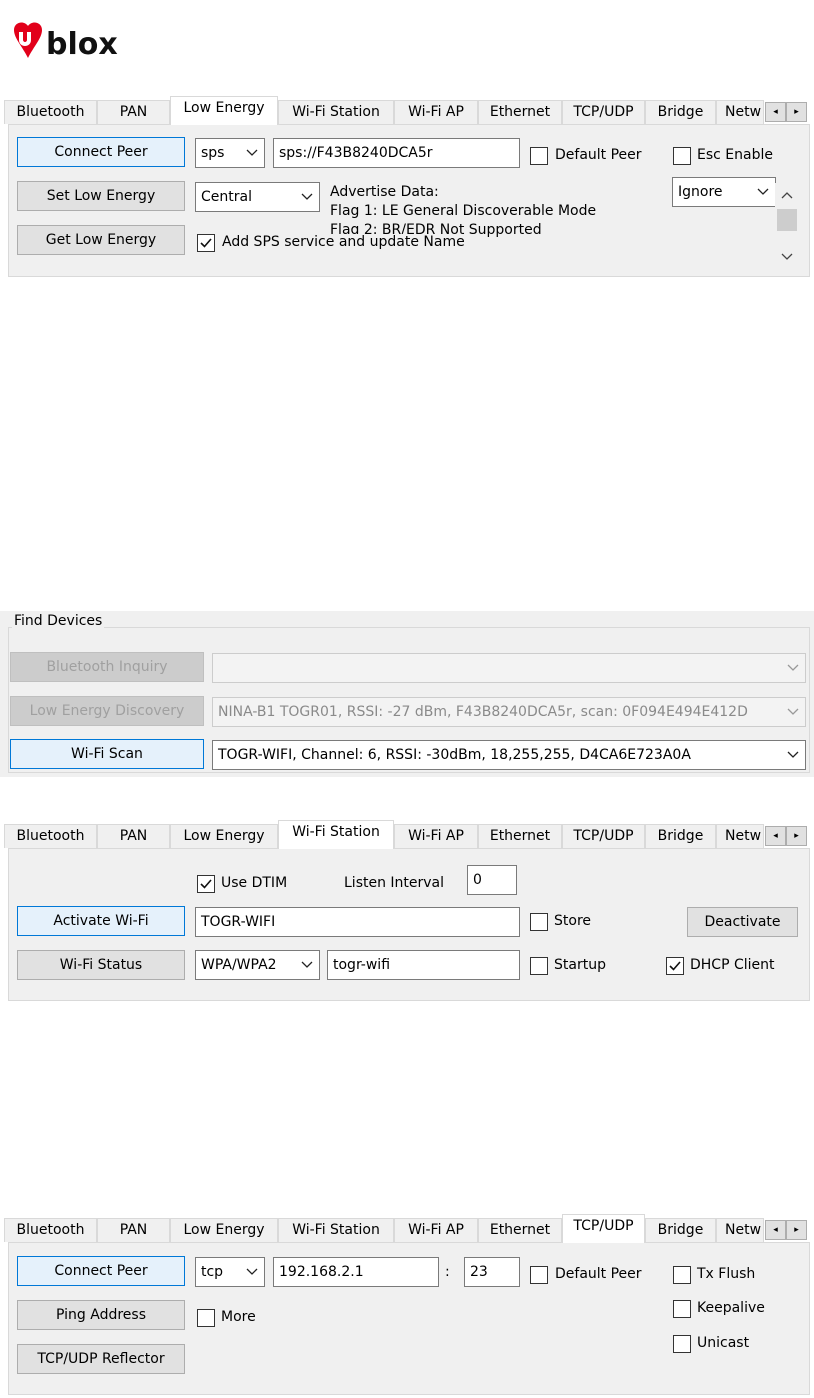 The image size is (814, 1398). I want to click on activate-wifi-button: Activate Wi-Fi, so click(101, 921).